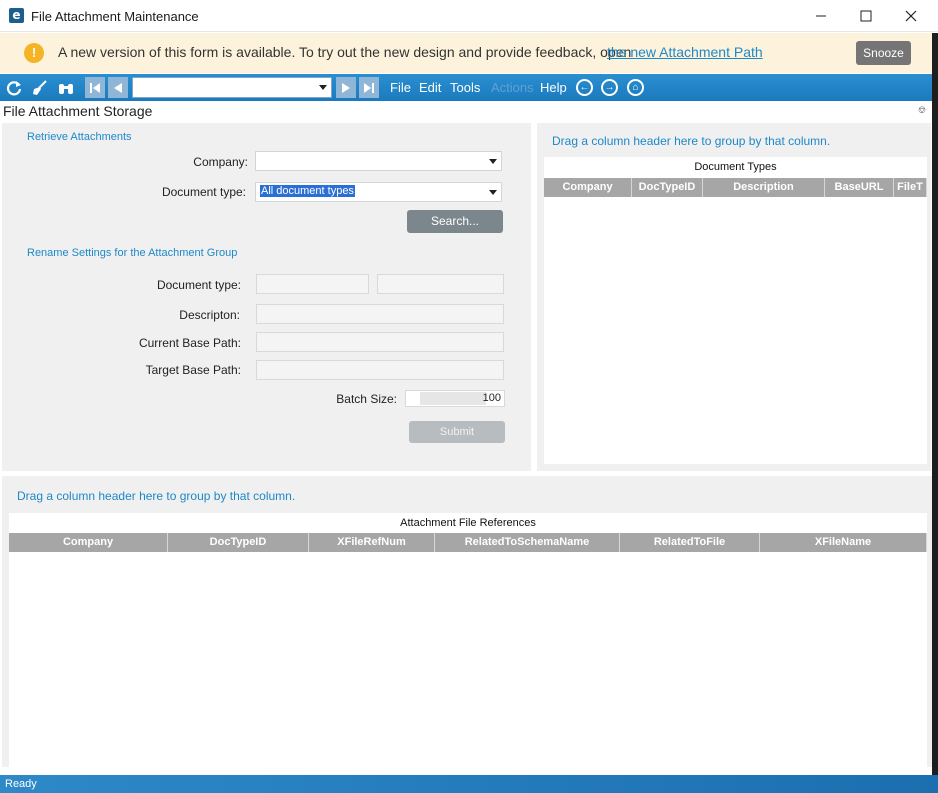  What do you see at coordinates (203, 192) in the screenshot?
I see `doc-type-label: Document type:` at bounding box center [203, 192].